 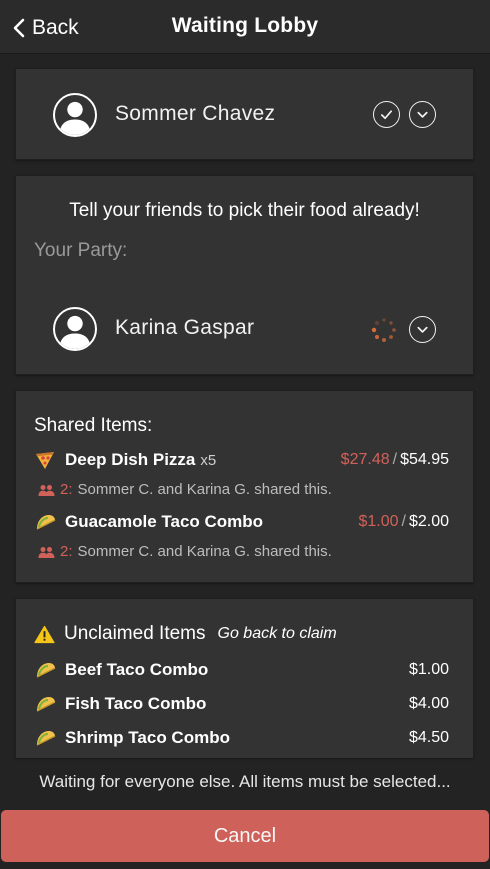 I want to click on total-price: $2.00, so click(x=428, y=521).